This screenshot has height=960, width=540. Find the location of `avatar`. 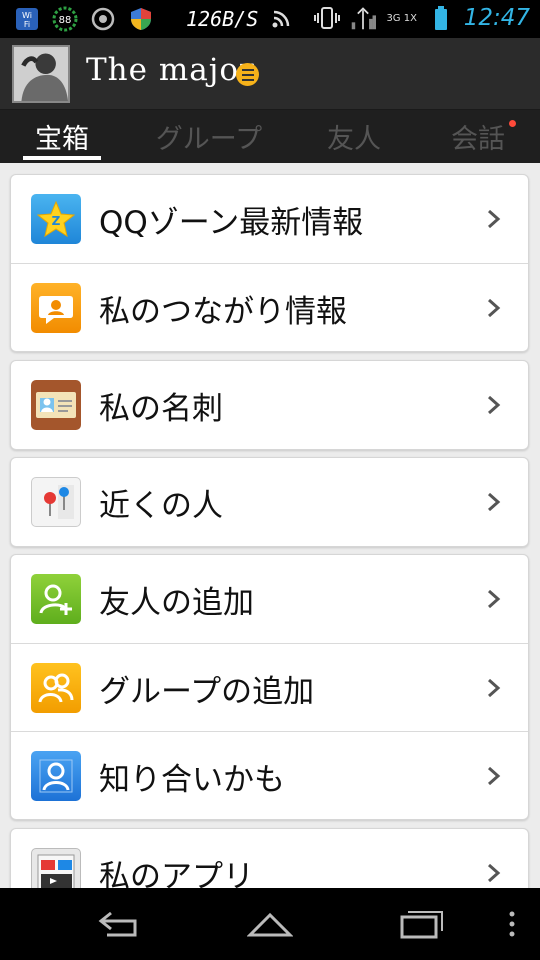

avatar is located at coordinates (41, 74).